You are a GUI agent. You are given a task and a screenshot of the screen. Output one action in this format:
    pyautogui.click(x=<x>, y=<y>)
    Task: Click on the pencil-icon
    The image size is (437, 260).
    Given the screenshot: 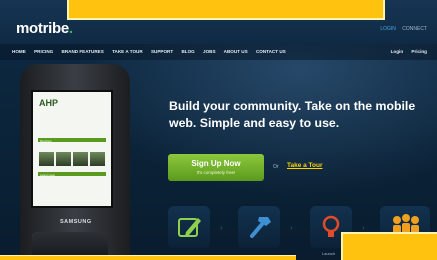 What is the action you would take?
    pyautogui.click(x=189, y=227)
    